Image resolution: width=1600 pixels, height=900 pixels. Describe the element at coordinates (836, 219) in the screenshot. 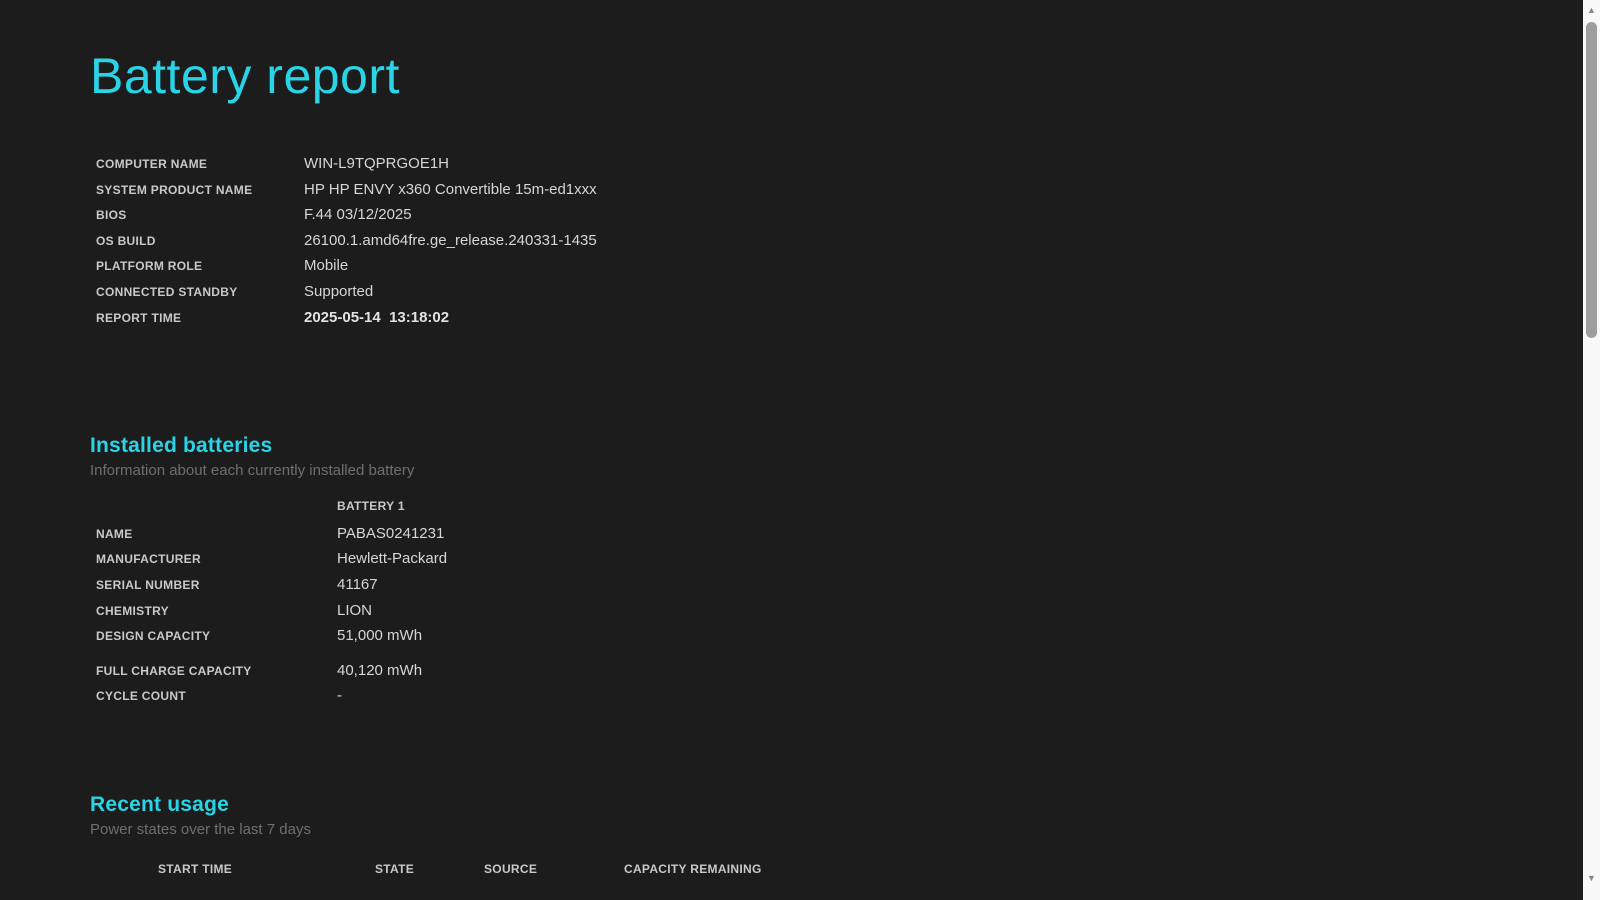

I see `system-info-row: BIOS F.44 03/12/2025` at that location.